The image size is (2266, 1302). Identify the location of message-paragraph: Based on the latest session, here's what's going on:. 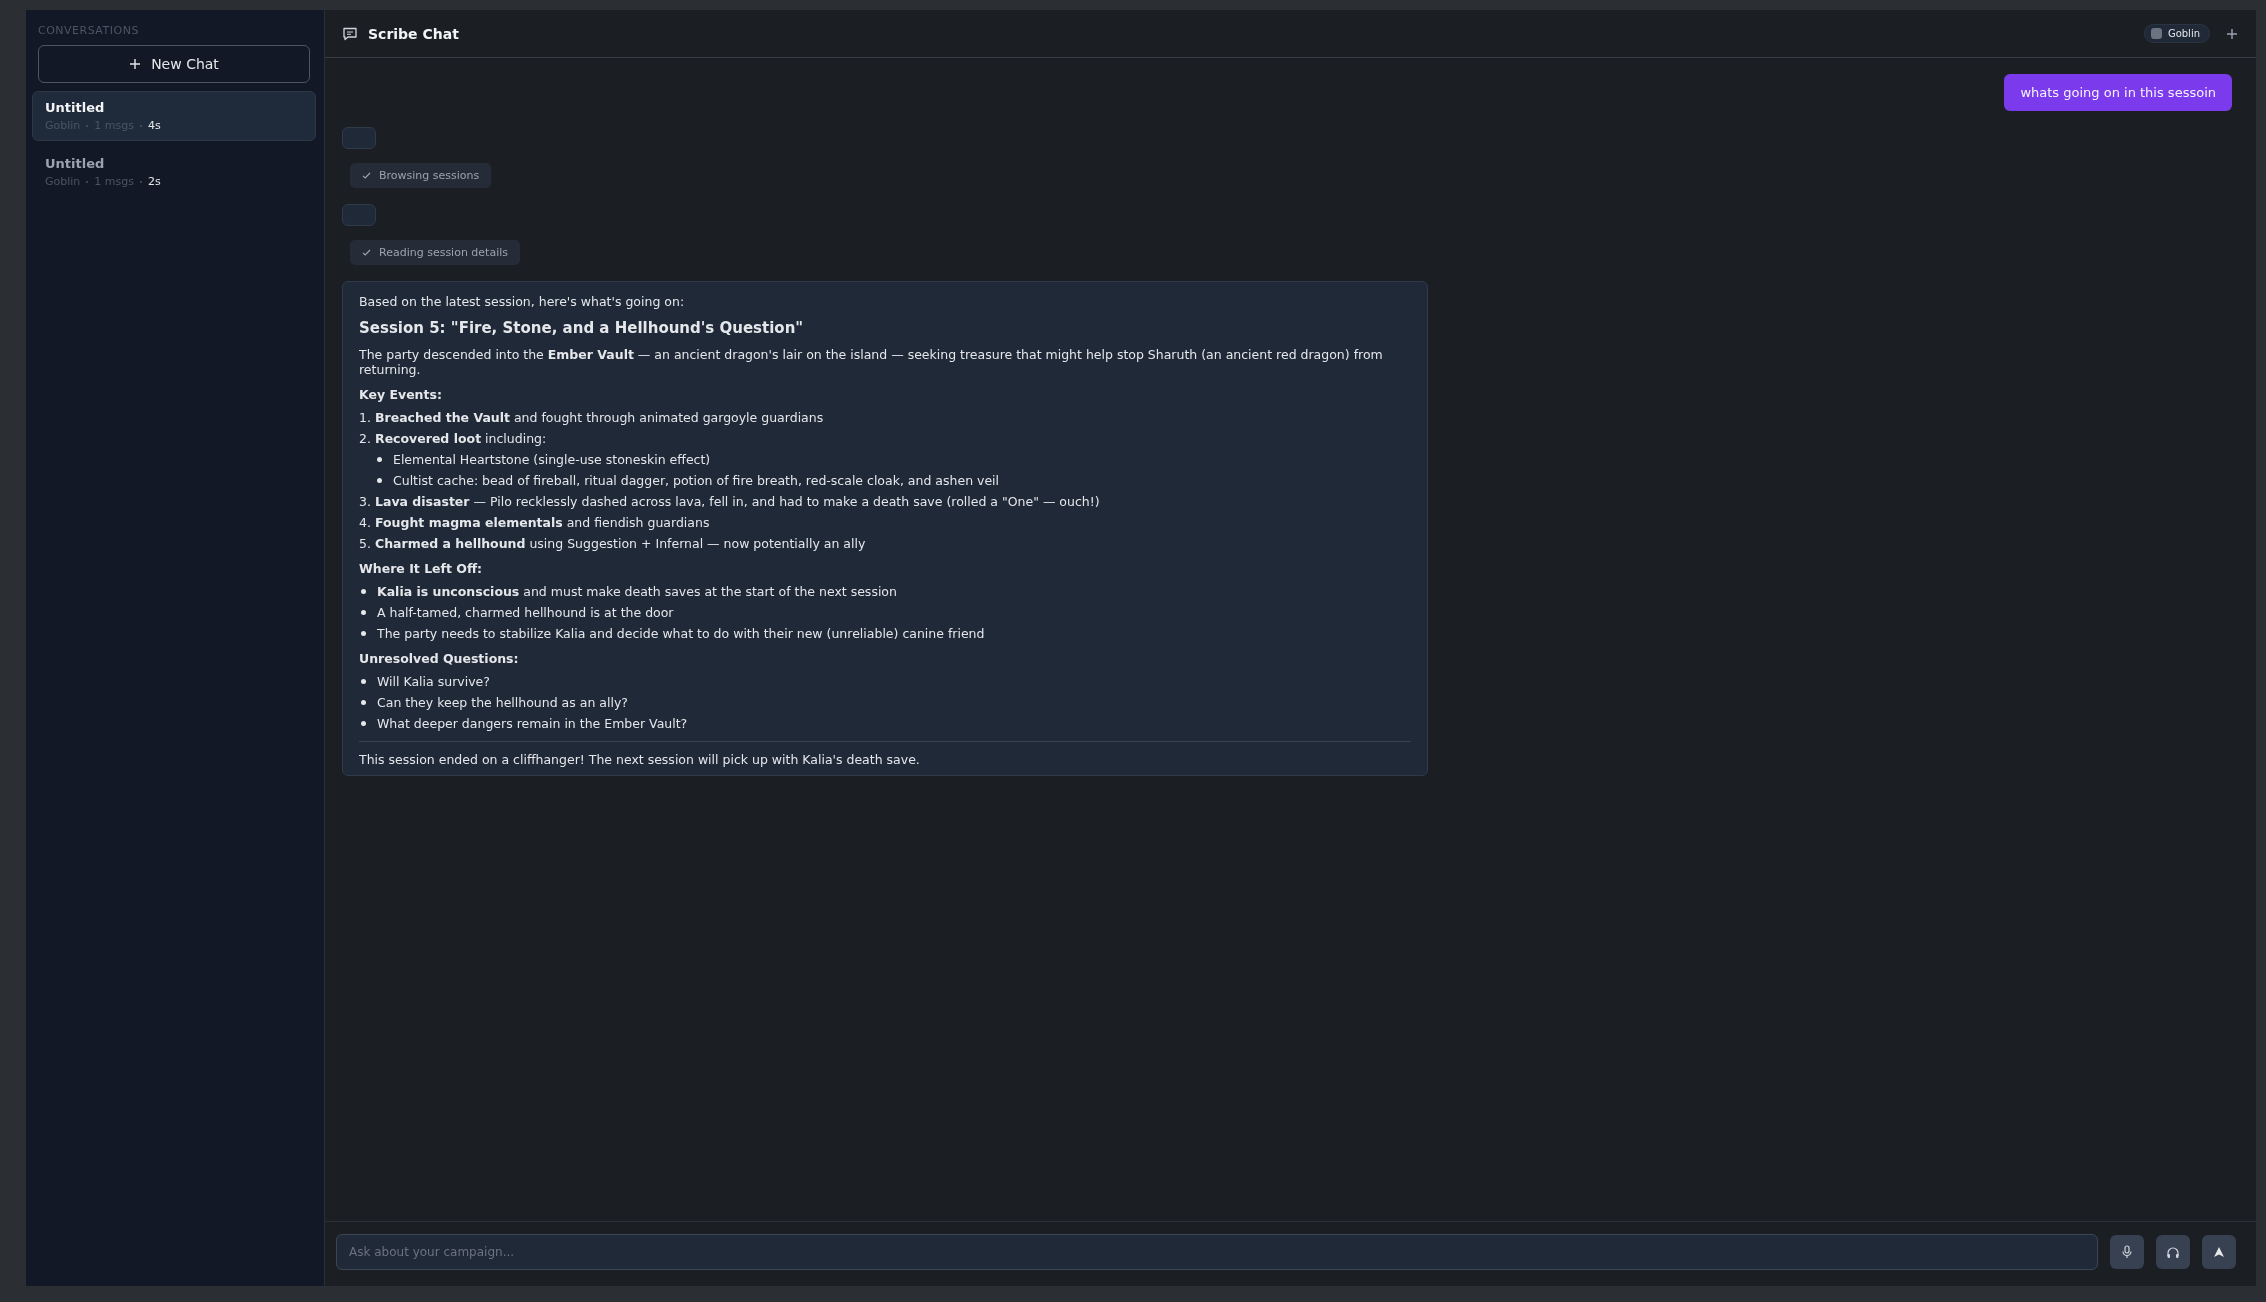
(522, 301).